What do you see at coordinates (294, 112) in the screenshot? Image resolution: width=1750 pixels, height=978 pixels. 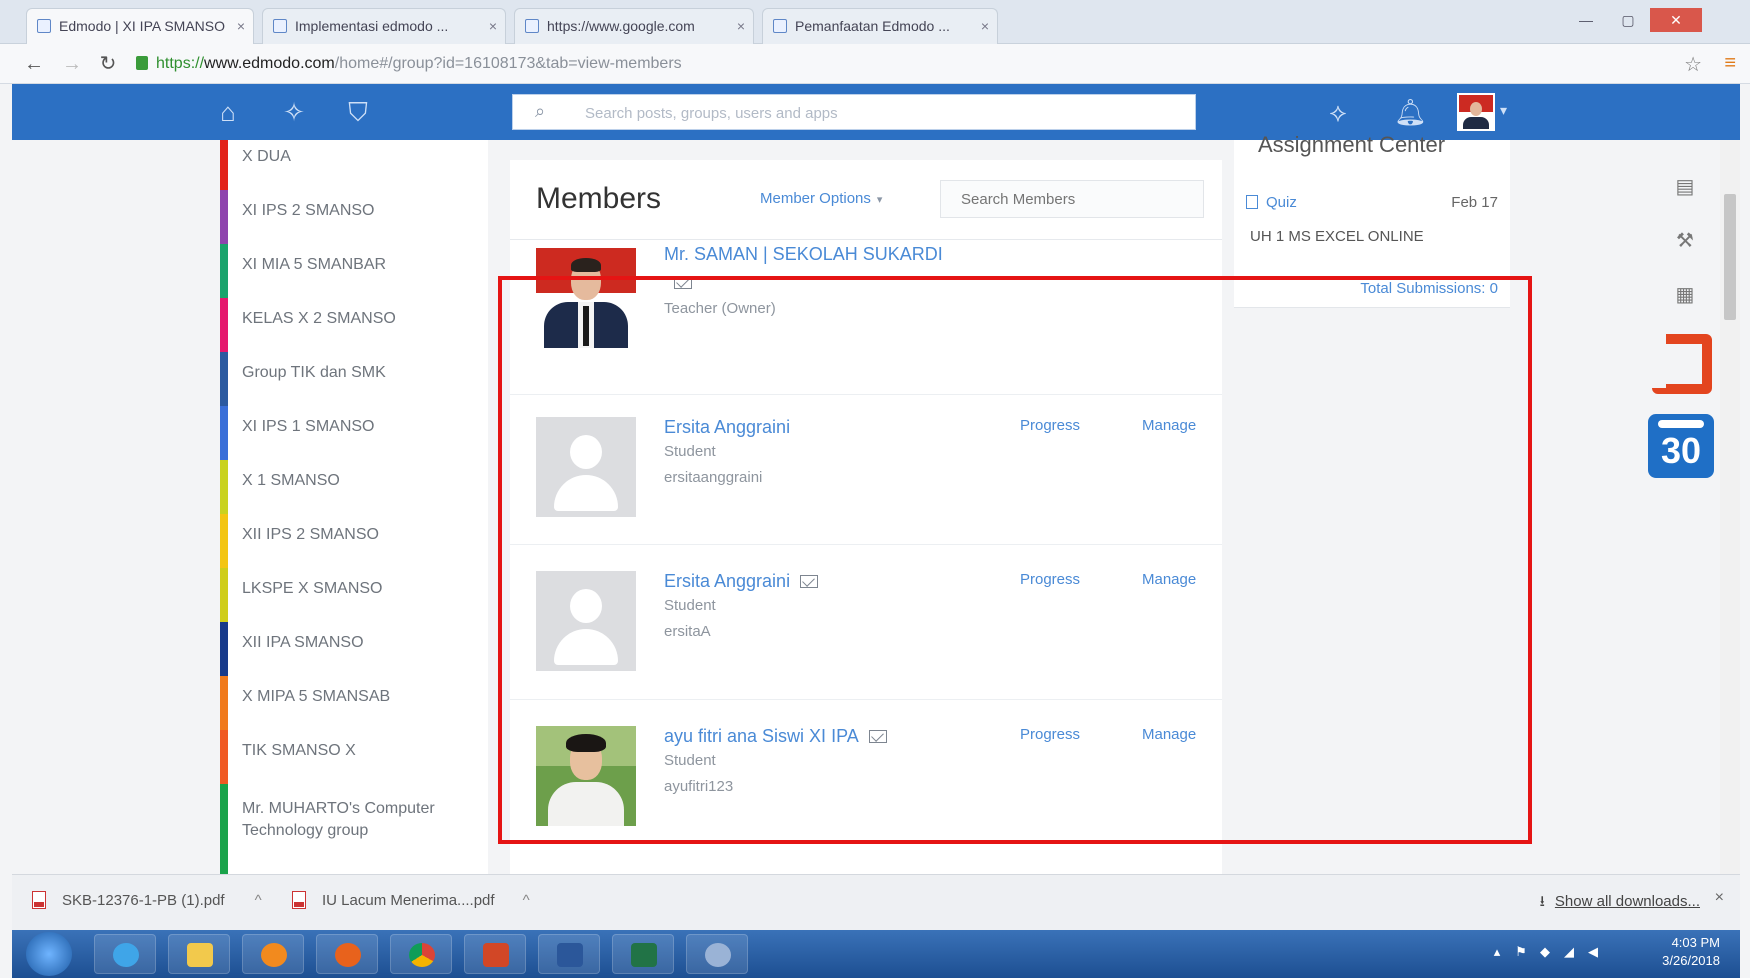 I see `discover-icon: ✧` at bounding box center [294, 112].